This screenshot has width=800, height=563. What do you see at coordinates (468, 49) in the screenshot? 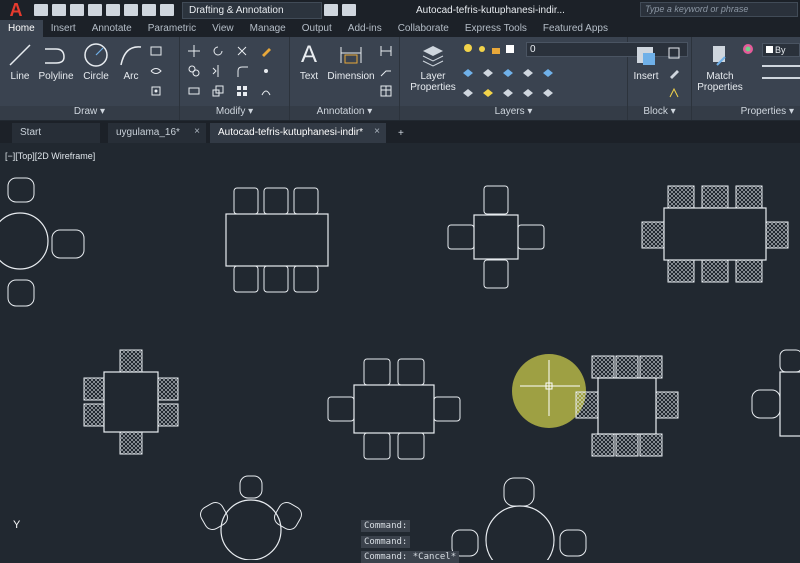
I see `lightbulb-icon` at bounding box center [468, 49].